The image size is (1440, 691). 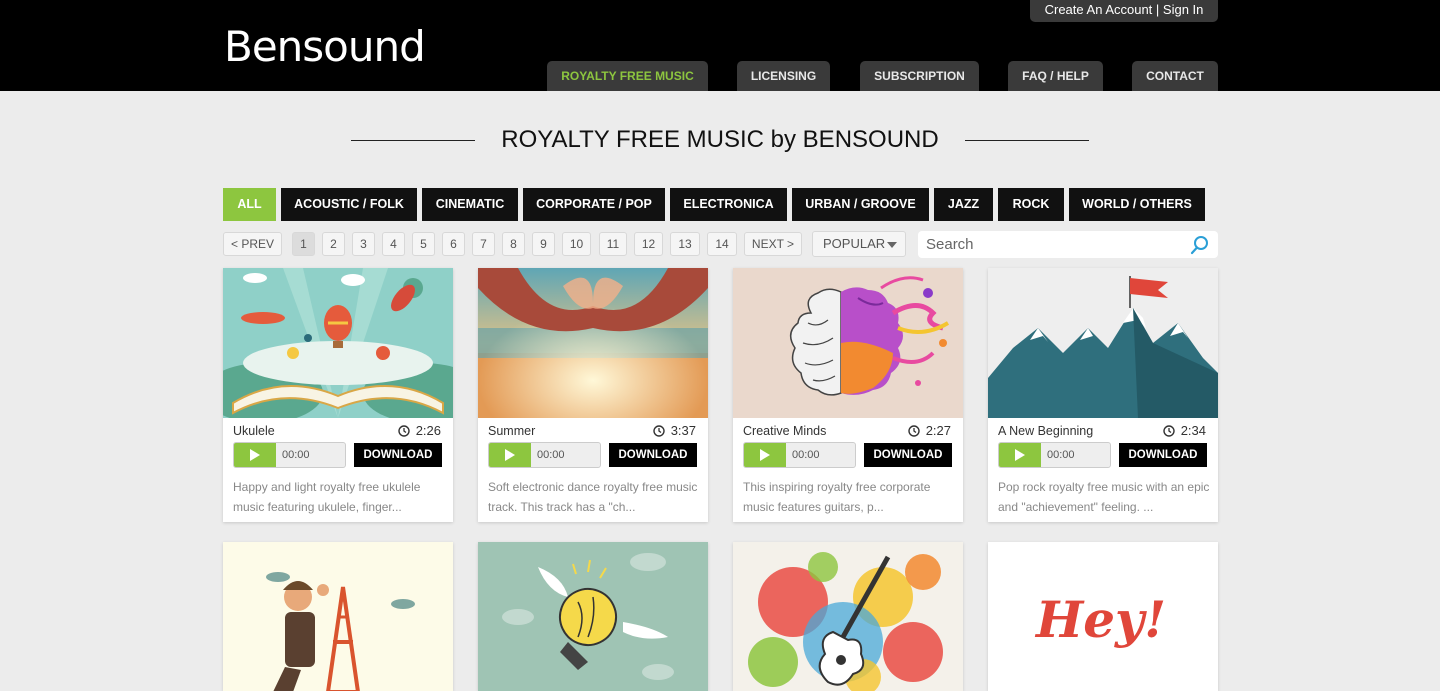 What do you see at coordinates (783, 76) in the screenshot?
I see `nav-tab-licensing: LICENSING` at bounding box center [783, 76].